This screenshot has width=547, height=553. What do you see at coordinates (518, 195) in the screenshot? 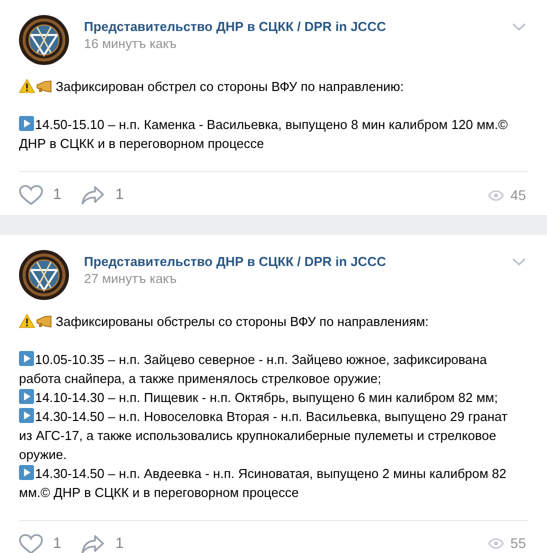
I see `view-count: 45` at bounding box center [518, 195].